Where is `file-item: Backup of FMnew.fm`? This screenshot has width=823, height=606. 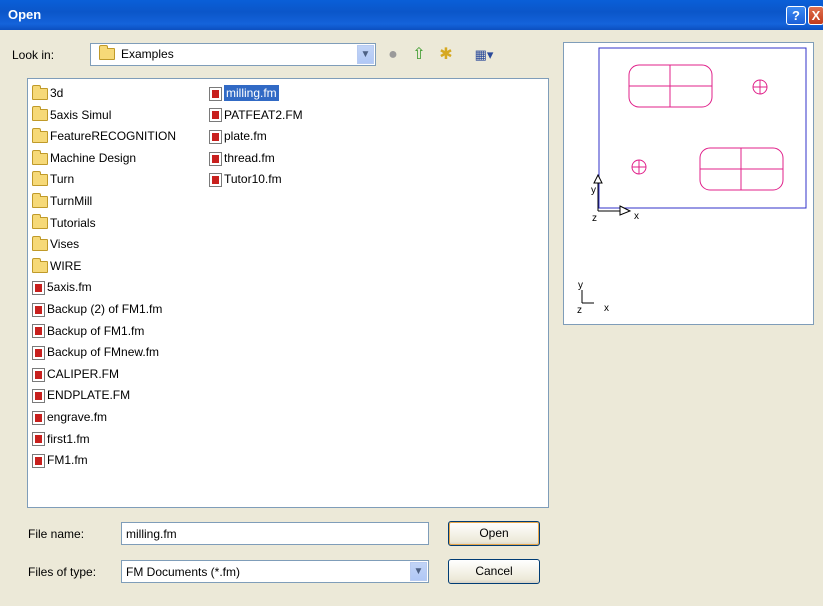 file-item: Backup of FMnew.fm is located at coordinates (95, 352).